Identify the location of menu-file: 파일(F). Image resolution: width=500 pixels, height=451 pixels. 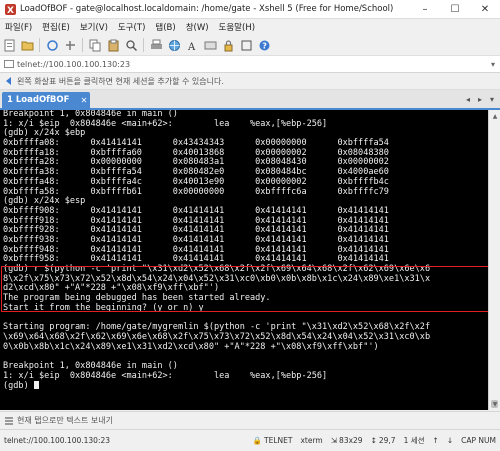
(18, 27).